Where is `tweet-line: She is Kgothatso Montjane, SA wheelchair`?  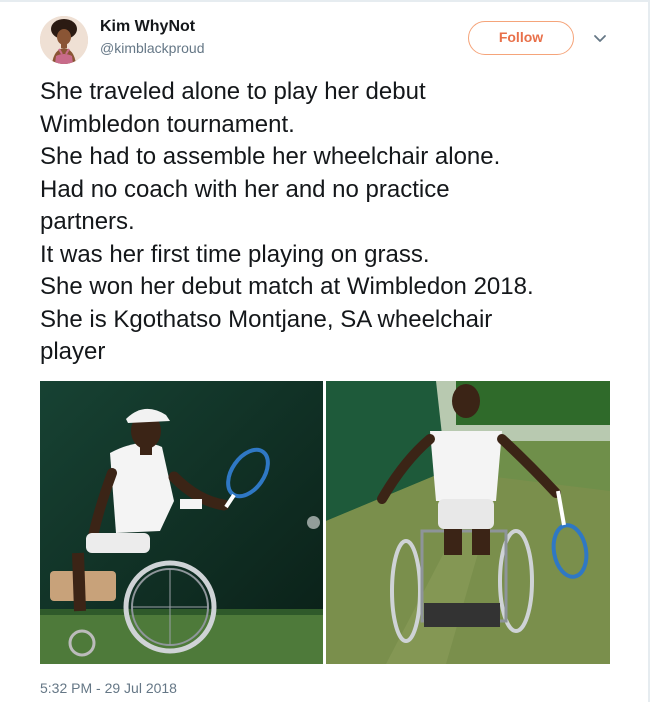
tweet-line: She is Kgothatso Montjane, SA wheelchair is located at coordinates (266, 319).